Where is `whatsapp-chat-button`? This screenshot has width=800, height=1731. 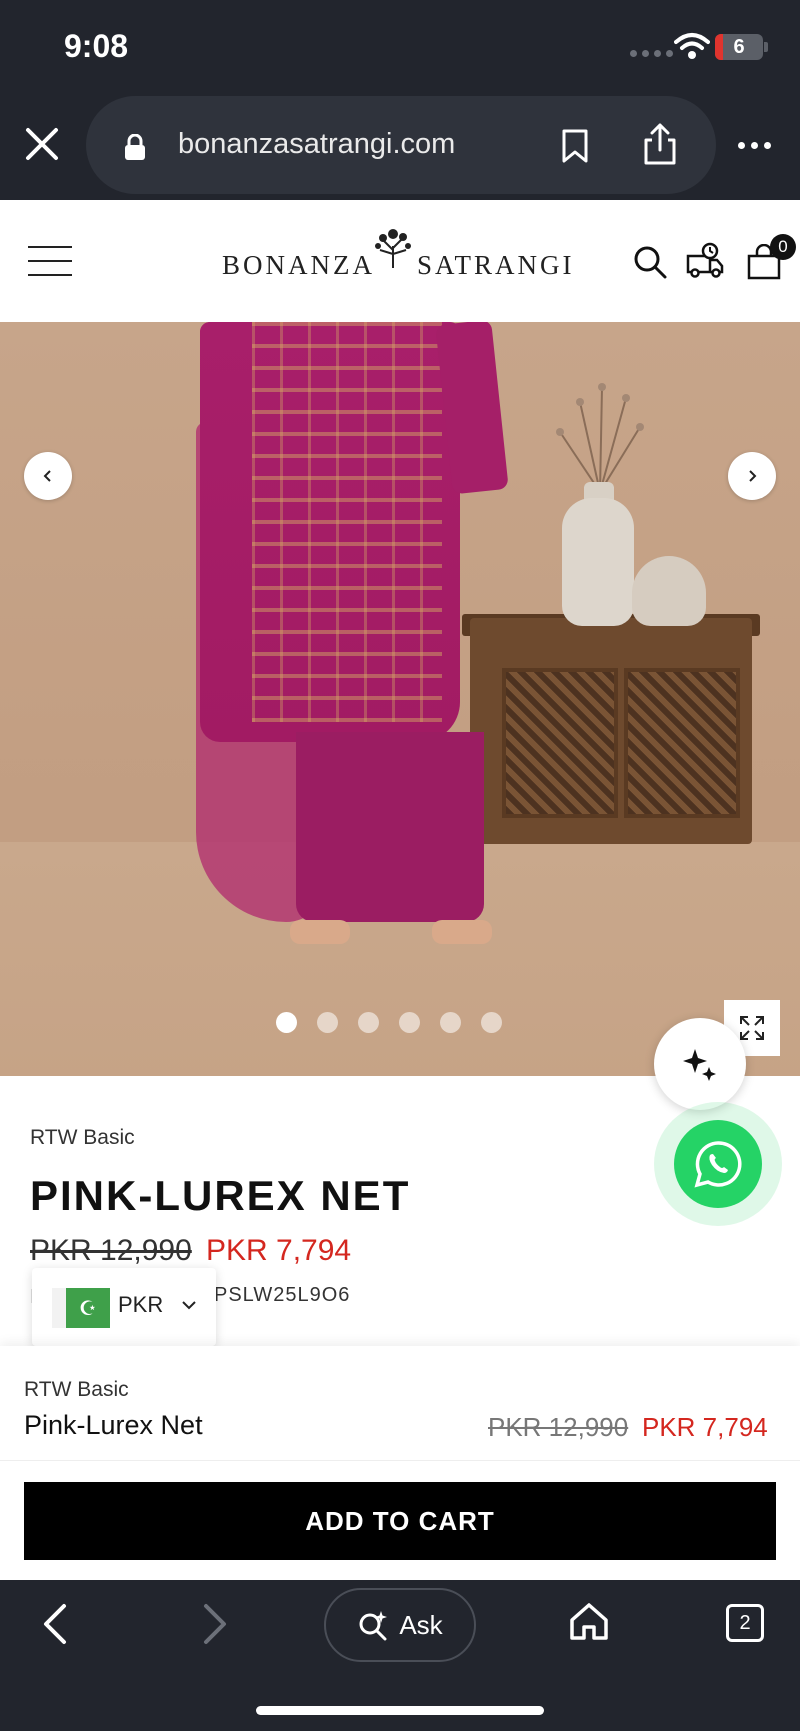
whatsapp-chat-button is located at coordinates (718, 1164).